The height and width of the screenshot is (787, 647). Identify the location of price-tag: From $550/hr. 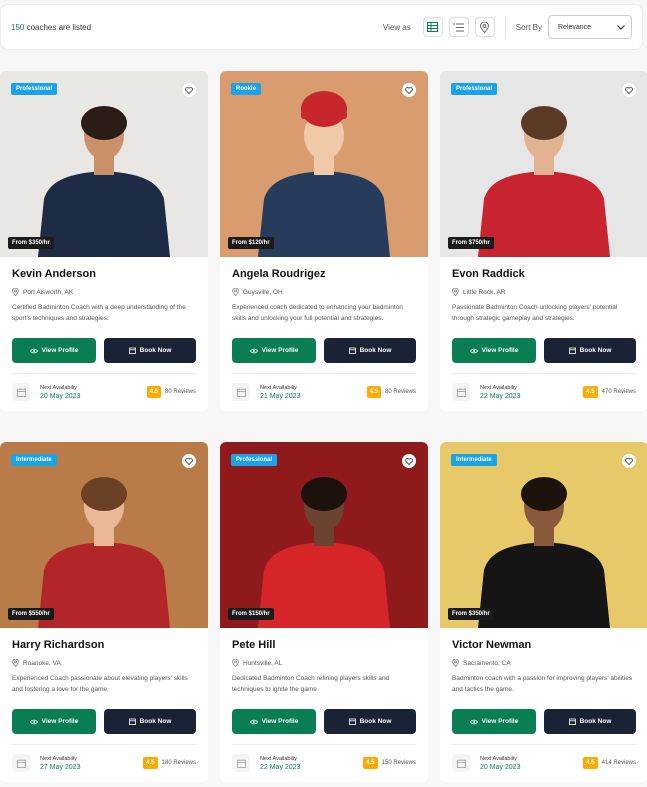
(31, 614).